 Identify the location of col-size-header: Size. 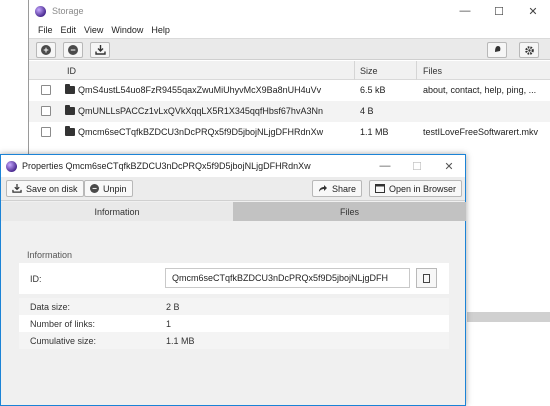
(369, 71).